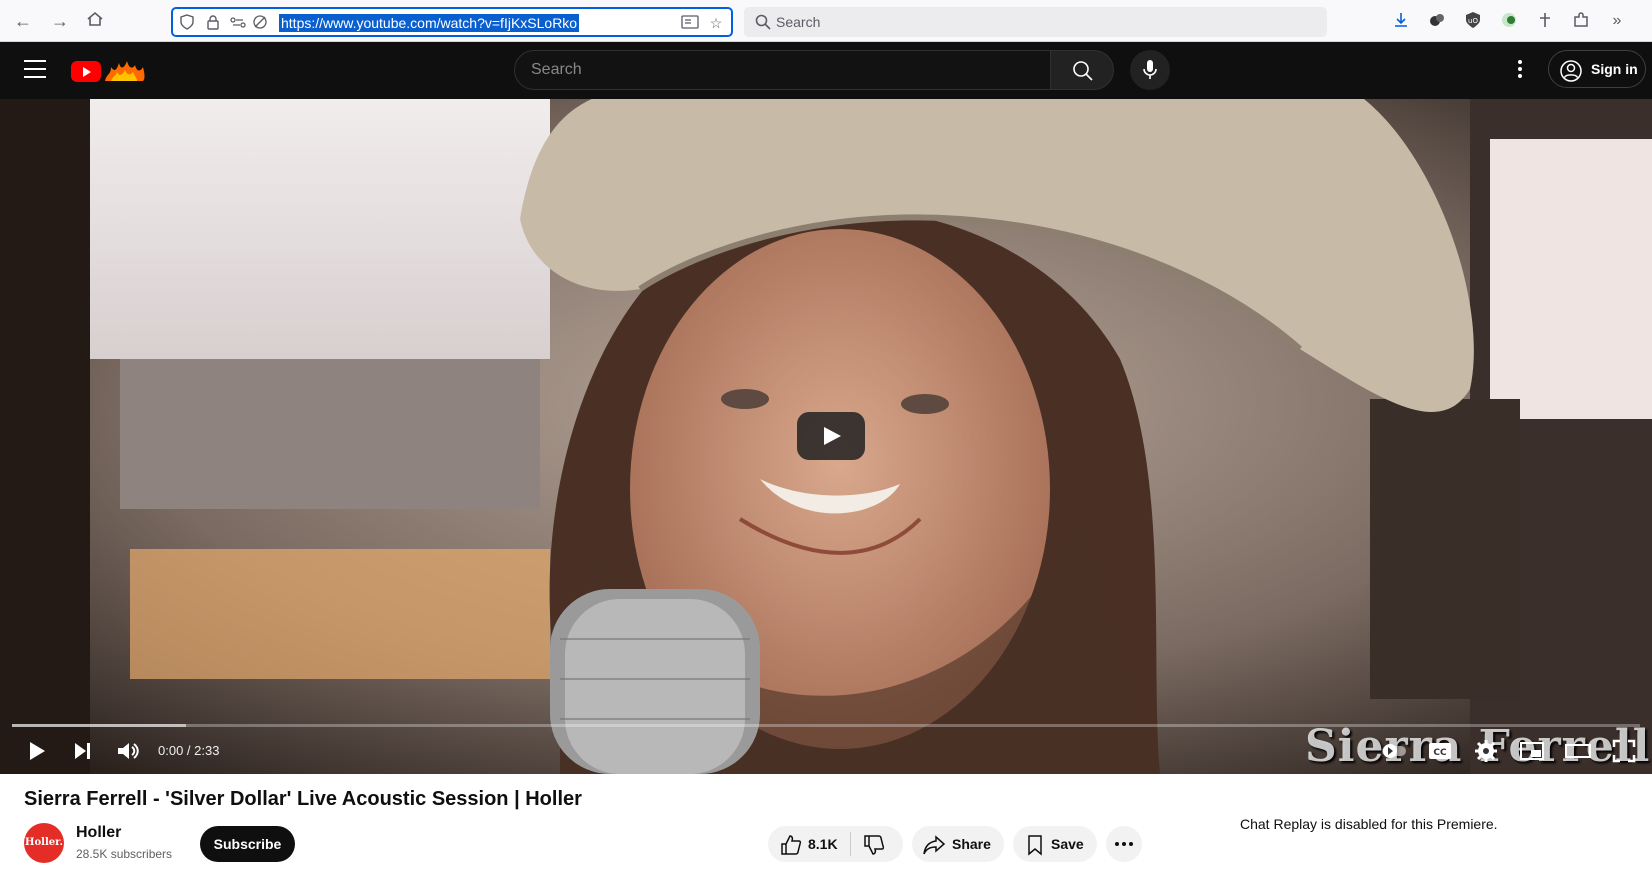 The width and height of the screenshot is (1652, 877). Describe the element at coordinates (82, 751) in the screenshot. I see `next-icon` at that location.